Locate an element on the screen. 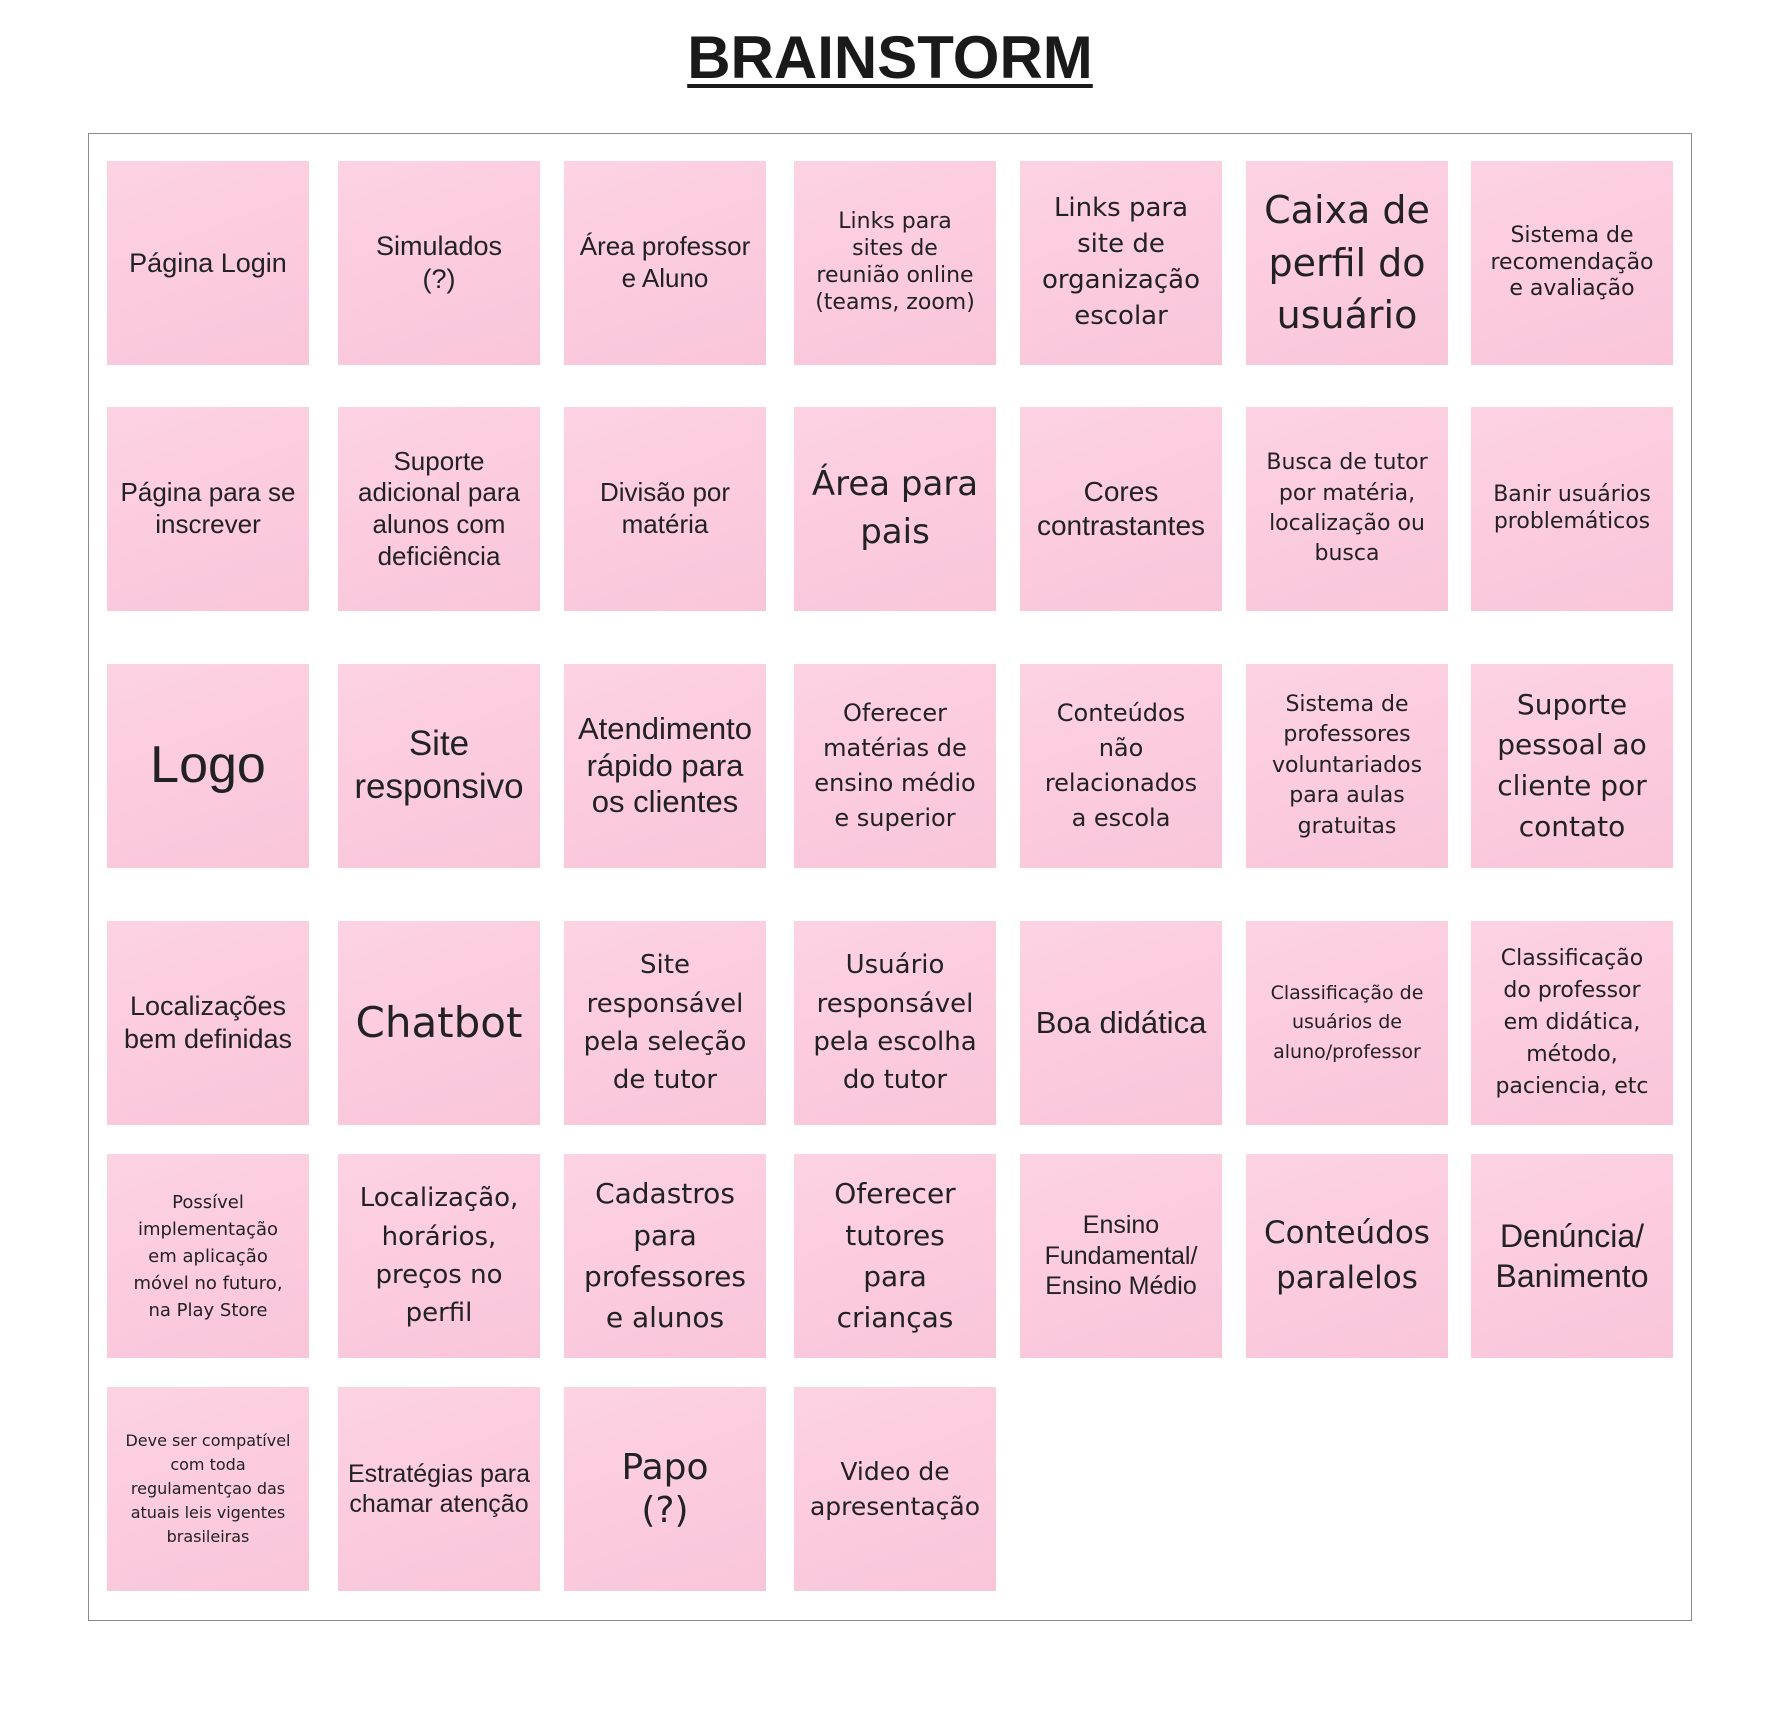 The height and width of the screenshot is (1719, 1780). sticky-note-text: Site responsivo is located at coordinates (439, 765).